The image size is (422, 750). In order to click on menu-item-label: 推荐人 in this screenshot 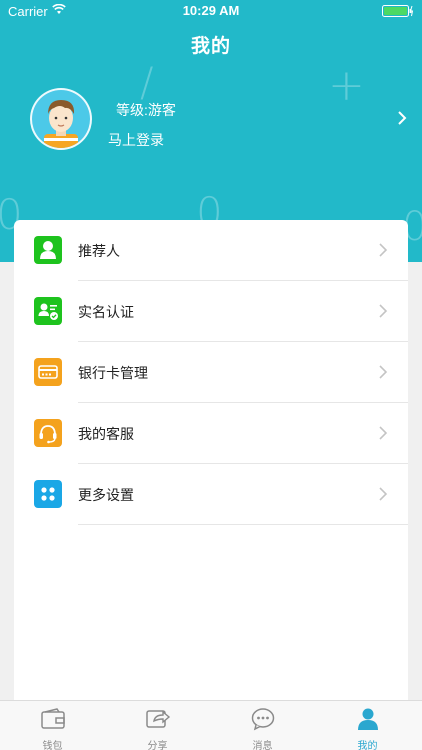, I will do `click(99, 251)`.